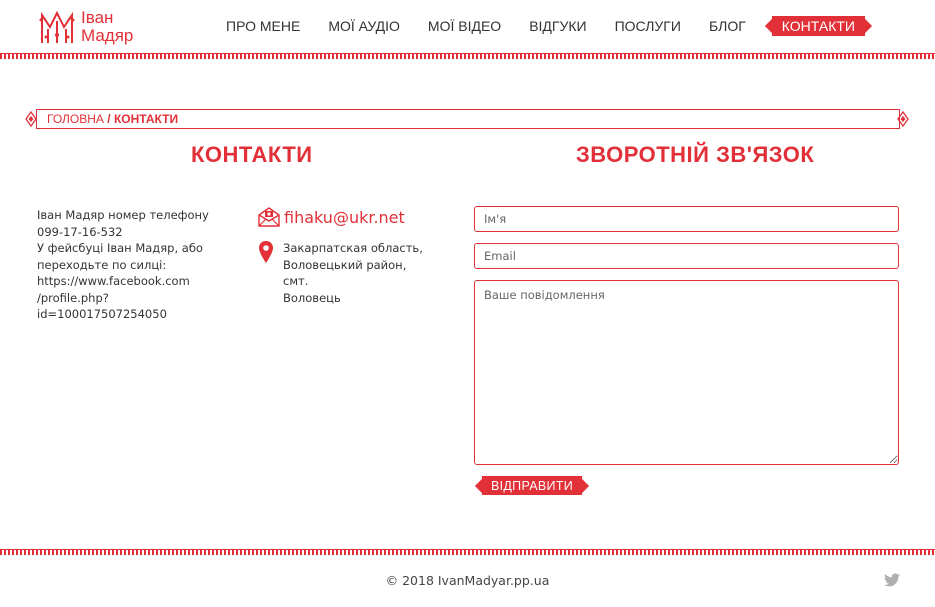 This screenshot has width=935, height=607. I want to click on address-line: Воловець, so click(312, 297).